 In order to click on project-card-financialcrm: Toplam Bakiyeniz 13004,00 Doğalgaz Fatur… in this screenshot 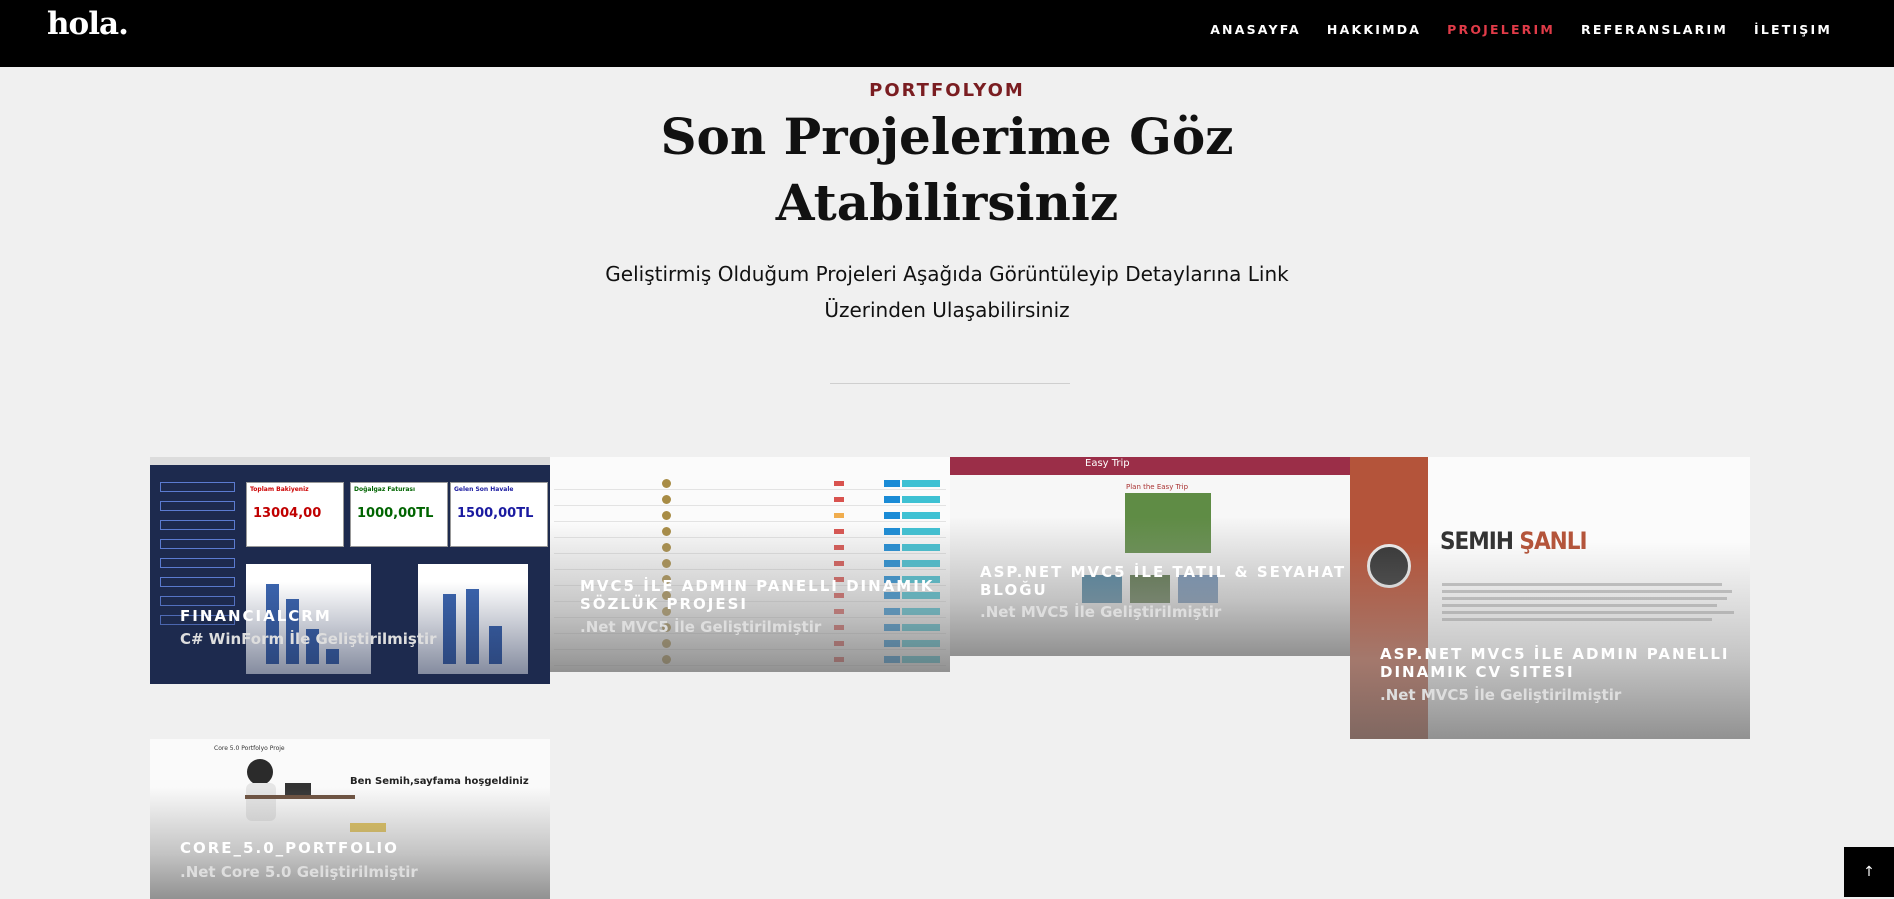, I will do `click(350, 570)`.